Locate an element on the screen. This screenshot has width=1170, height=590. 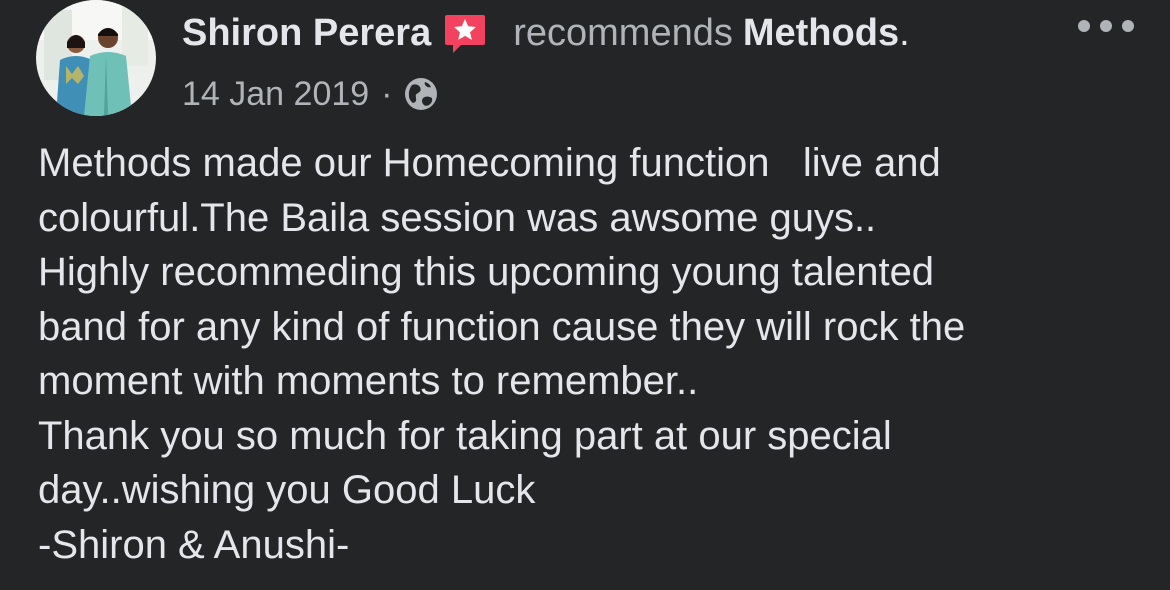
post-body-line: day..wishing you Good Luck is located at coordinates (287, 490).